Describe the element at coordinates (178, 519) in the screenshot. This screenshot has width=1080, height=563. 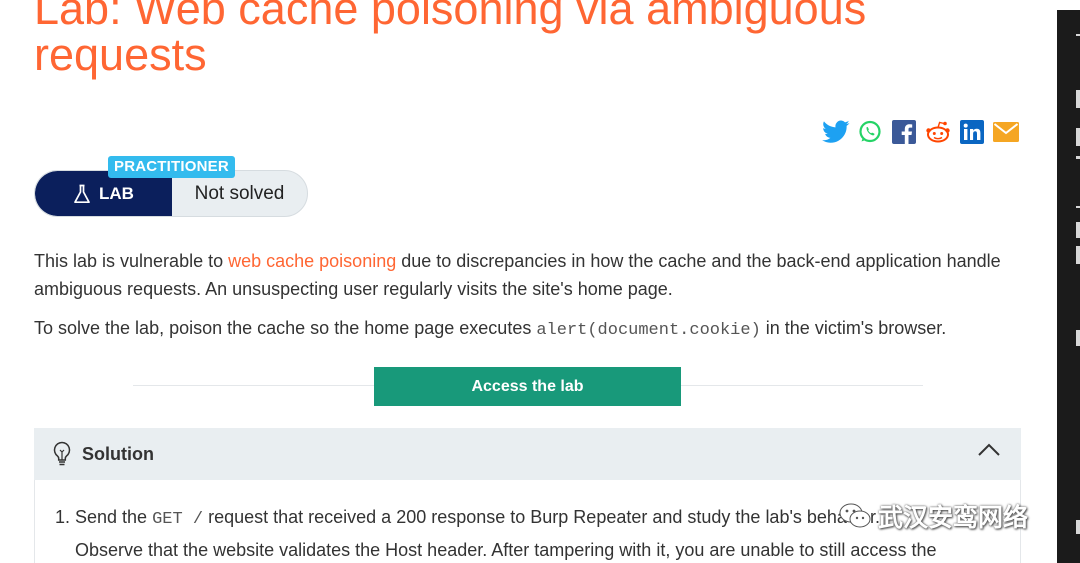
I see `code-snippet: GET /` at that location.